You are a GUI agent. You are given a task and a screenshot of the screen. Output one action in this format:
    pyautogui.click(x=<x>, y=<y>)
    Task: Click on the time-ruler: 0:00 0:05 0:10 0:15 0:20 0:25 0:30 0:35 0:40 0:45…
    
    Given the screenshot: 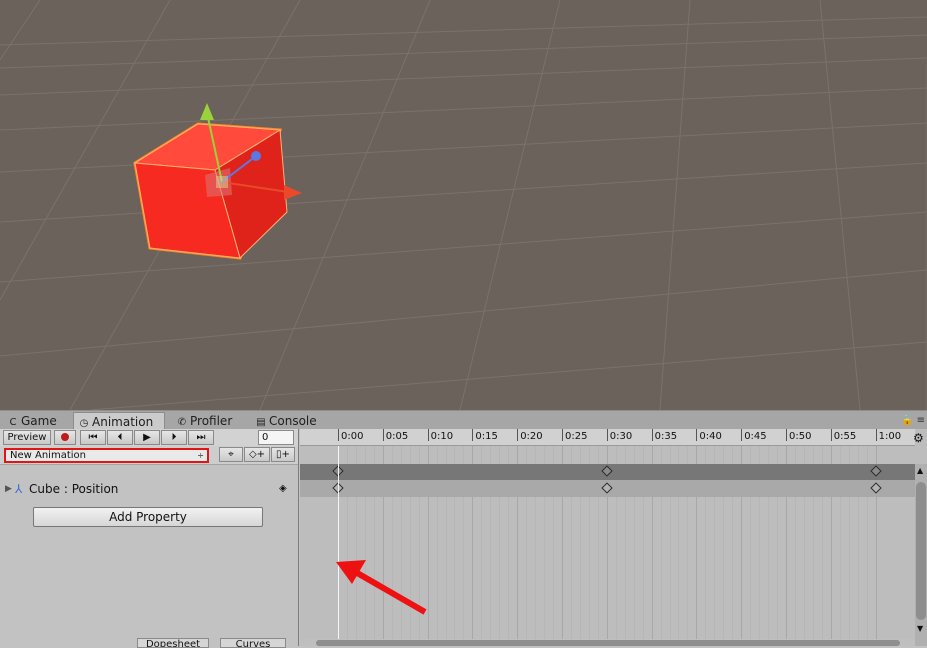 What is the action you would take?
    pyautogui.click(x=607, y=437)
    